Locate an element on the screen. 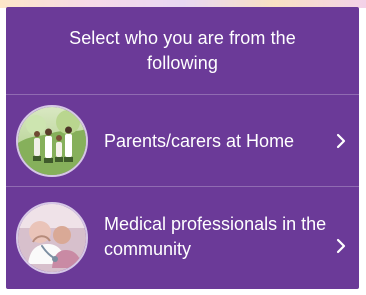 The width and height of the screenshot is (366, 295). prompt-text: Select who you are from the following is located at coordinates (182, 50).